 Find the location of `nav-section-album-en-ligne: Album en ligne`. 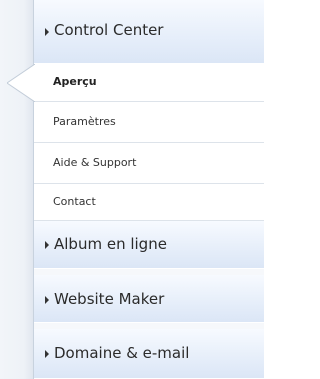

nav-section-album-en-ligne: Album en ligne is located at coordinates (149, 245).